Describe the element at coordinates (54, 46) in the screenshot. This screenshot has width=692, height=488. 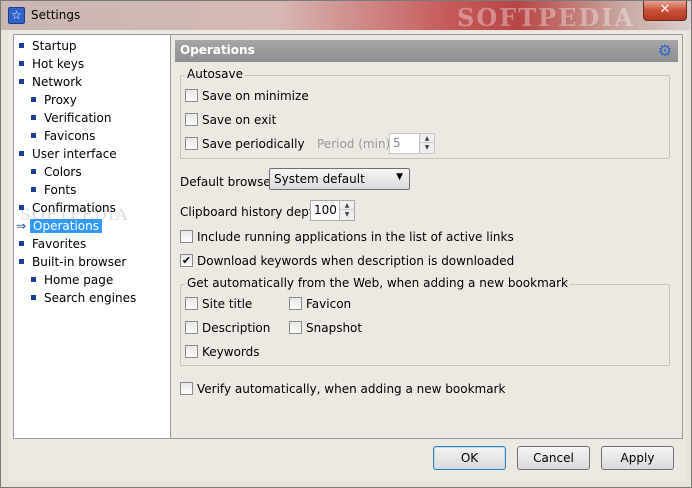
I see `tree-item-label: Startup` at that location.